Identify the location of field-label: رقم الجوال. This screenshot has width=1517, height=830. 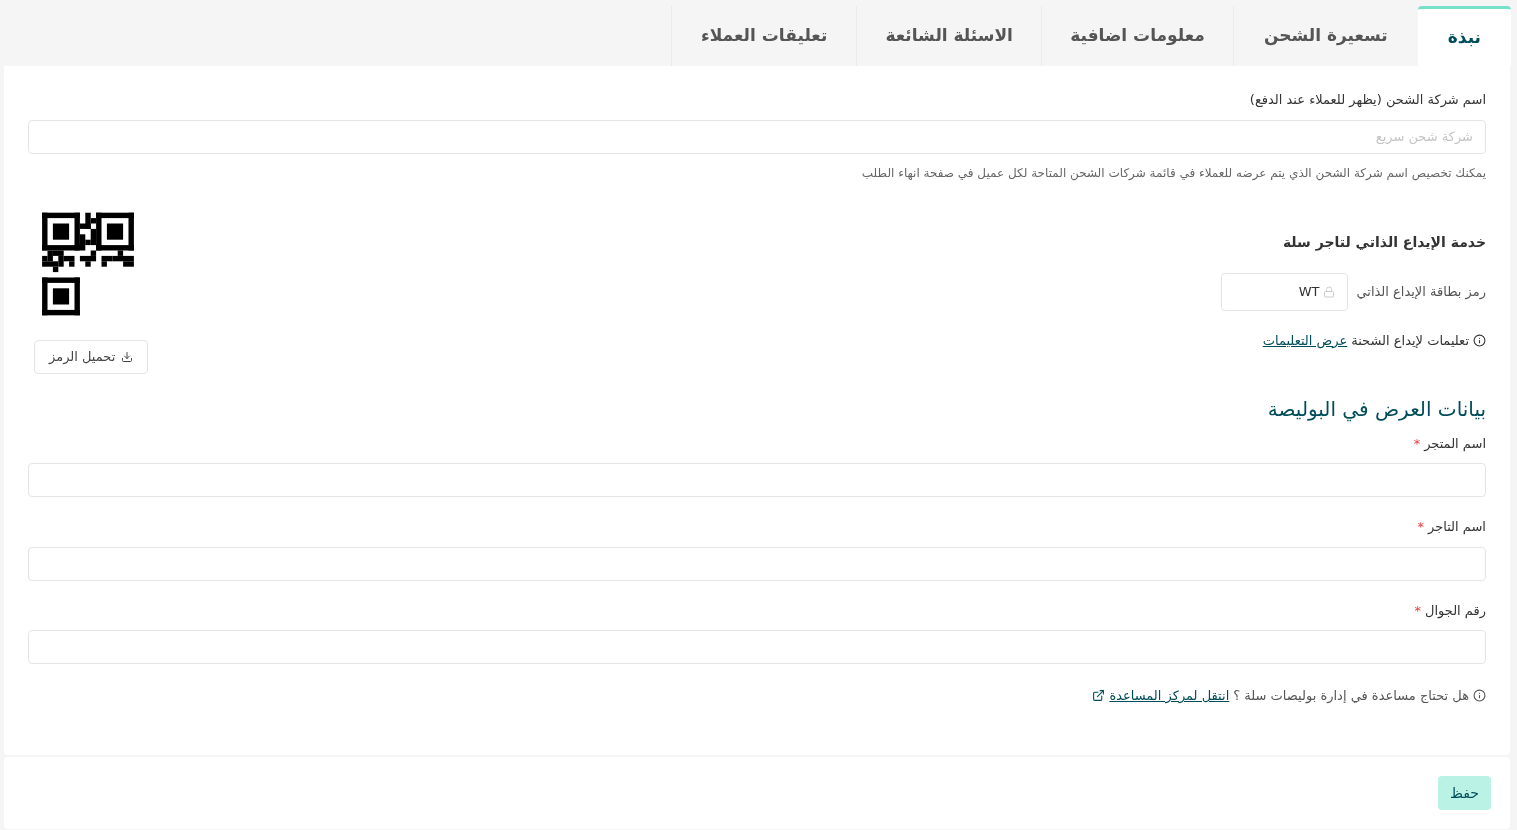
(1455, 610).